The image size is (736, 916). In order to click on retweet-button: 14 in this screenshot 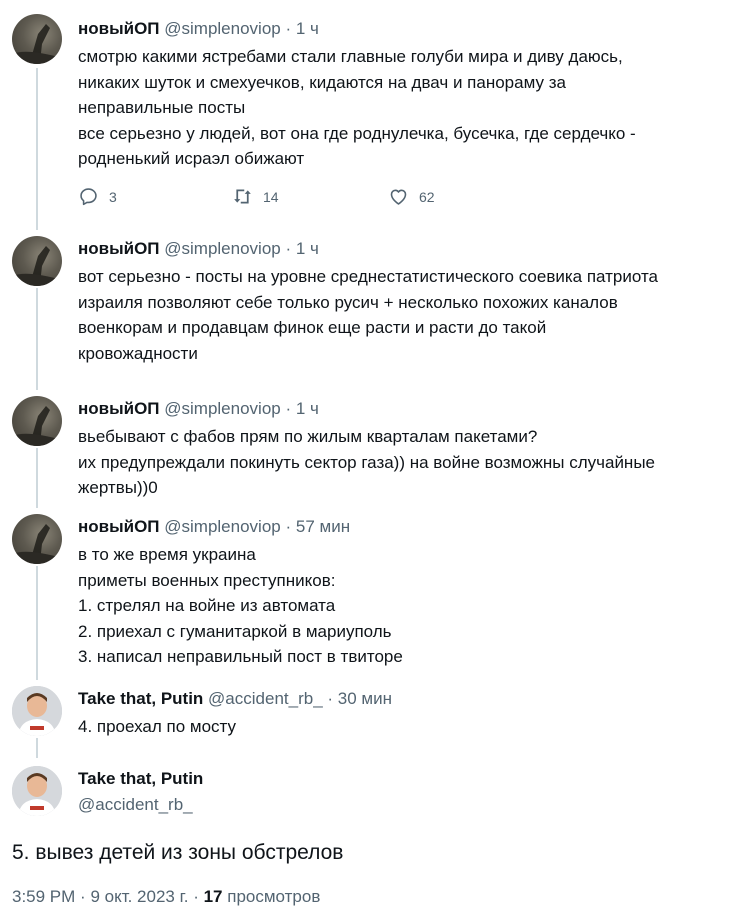, I will do `click(255, 196)`.